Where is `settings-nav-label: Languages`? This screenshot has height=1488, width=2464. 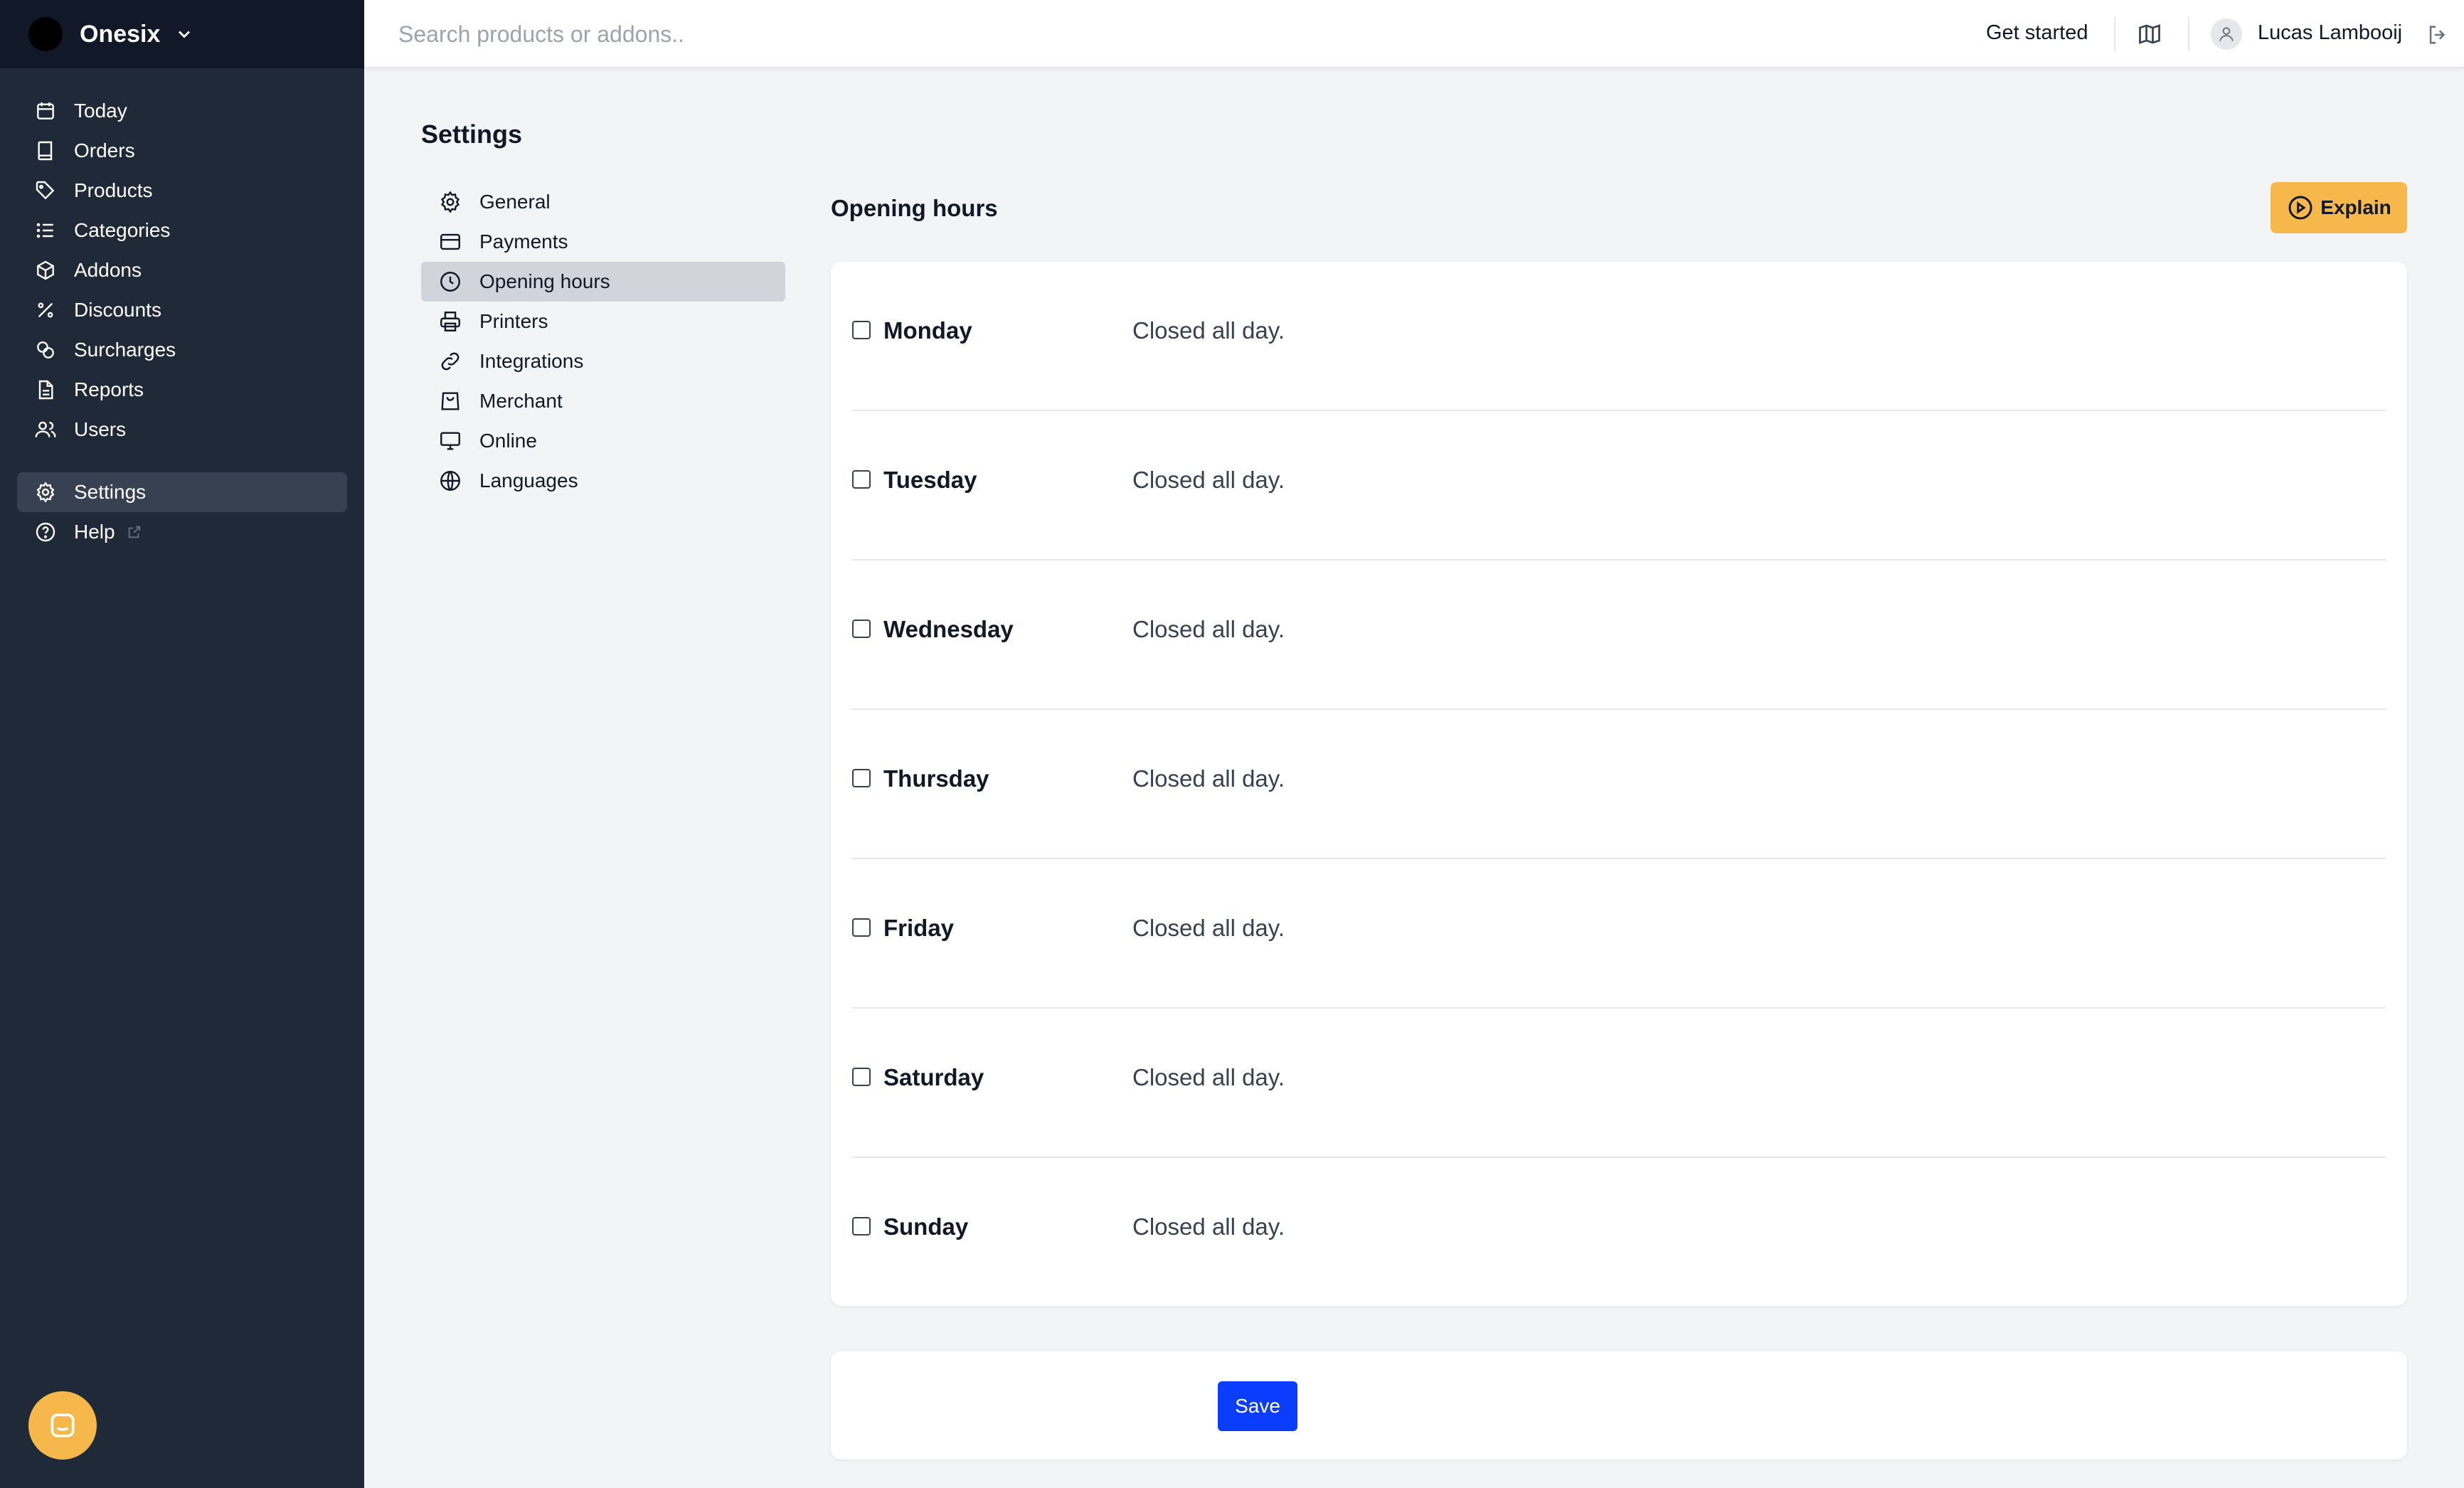
settings-nav-label: Languages is located at coordinates (528, 480).